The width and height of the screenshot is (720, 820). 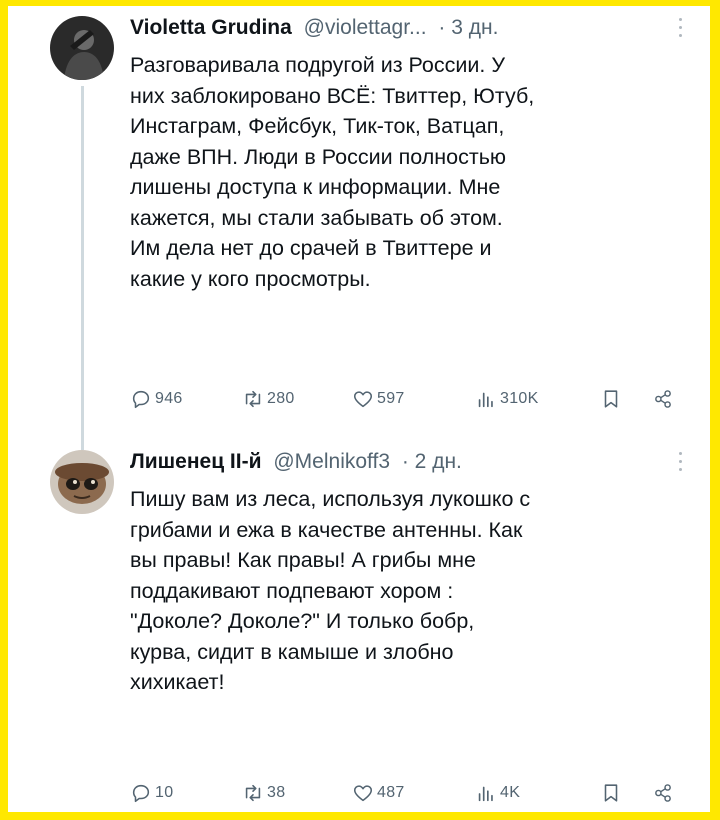 What do you see at coordinates (391, 792) in the screenshot?
I see `like-count: 487` at bounding box center [391, 792].